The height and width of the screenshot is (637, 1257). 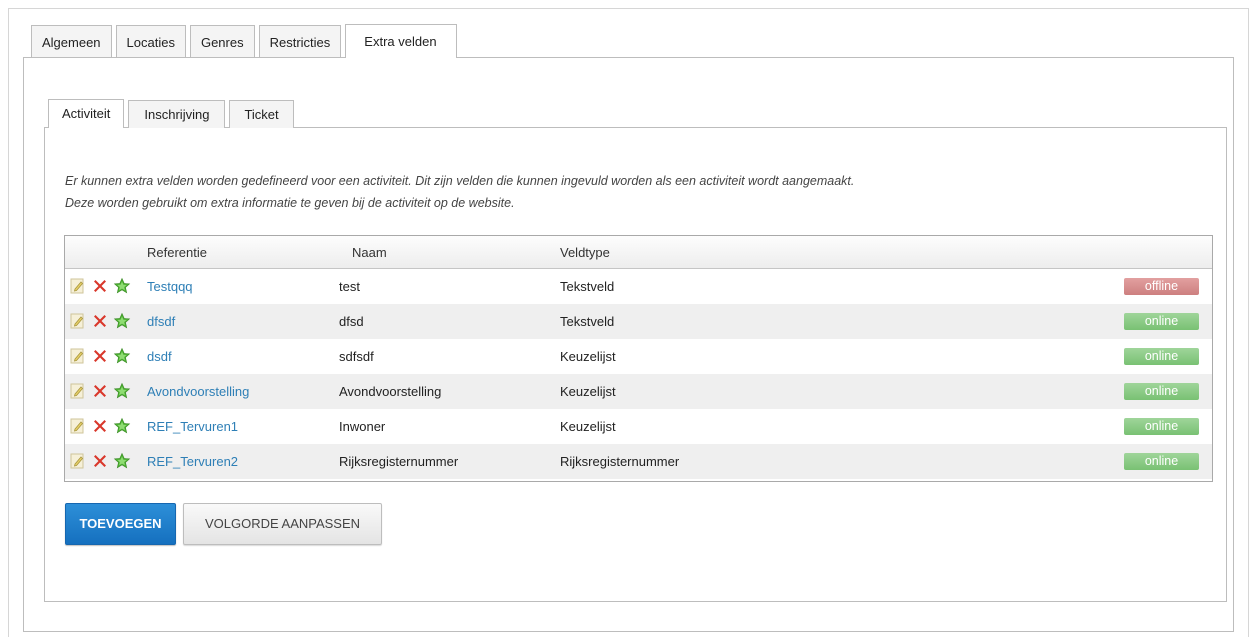 I want to click on tab-extra-velden: Extra velden, so click(x=401, y=41).